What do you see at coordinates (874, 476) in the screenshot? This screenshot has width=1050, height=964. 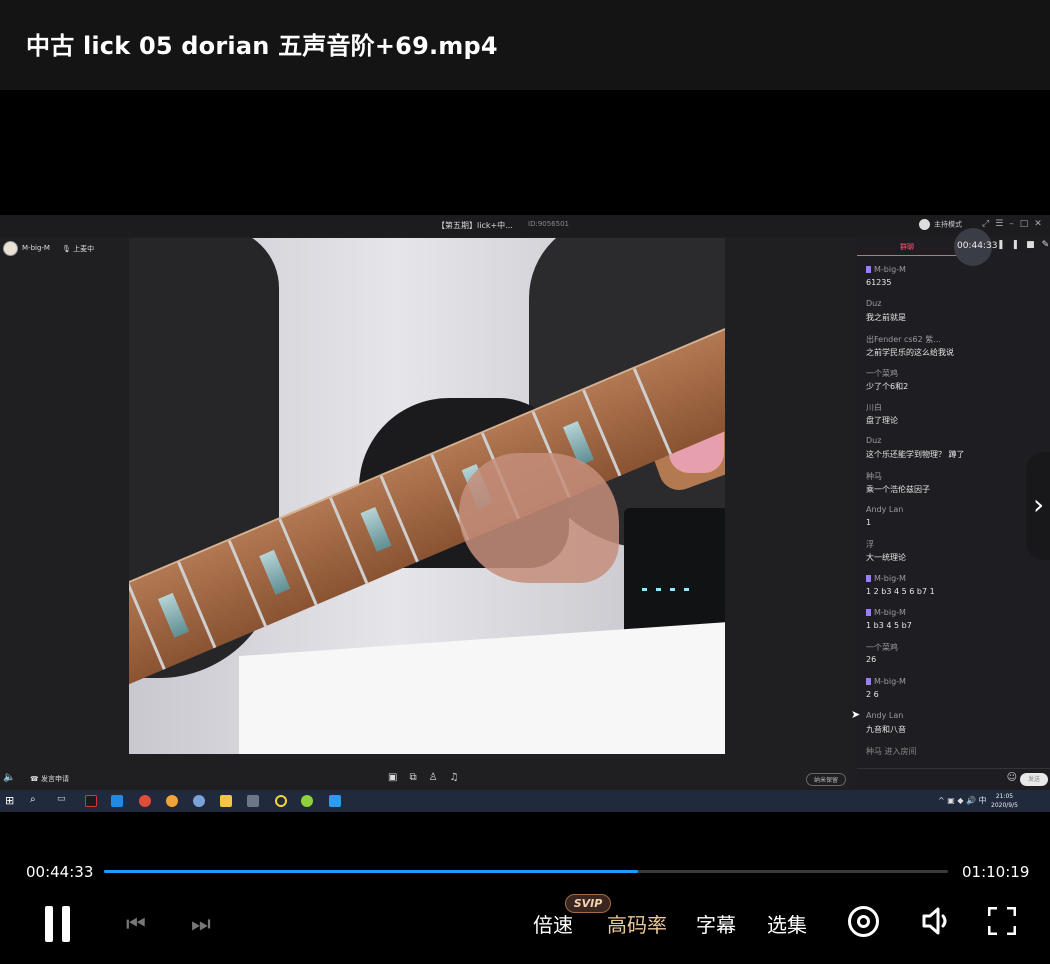 I see `chat-message-name-text: 种马` at bounding box center [874, 476].